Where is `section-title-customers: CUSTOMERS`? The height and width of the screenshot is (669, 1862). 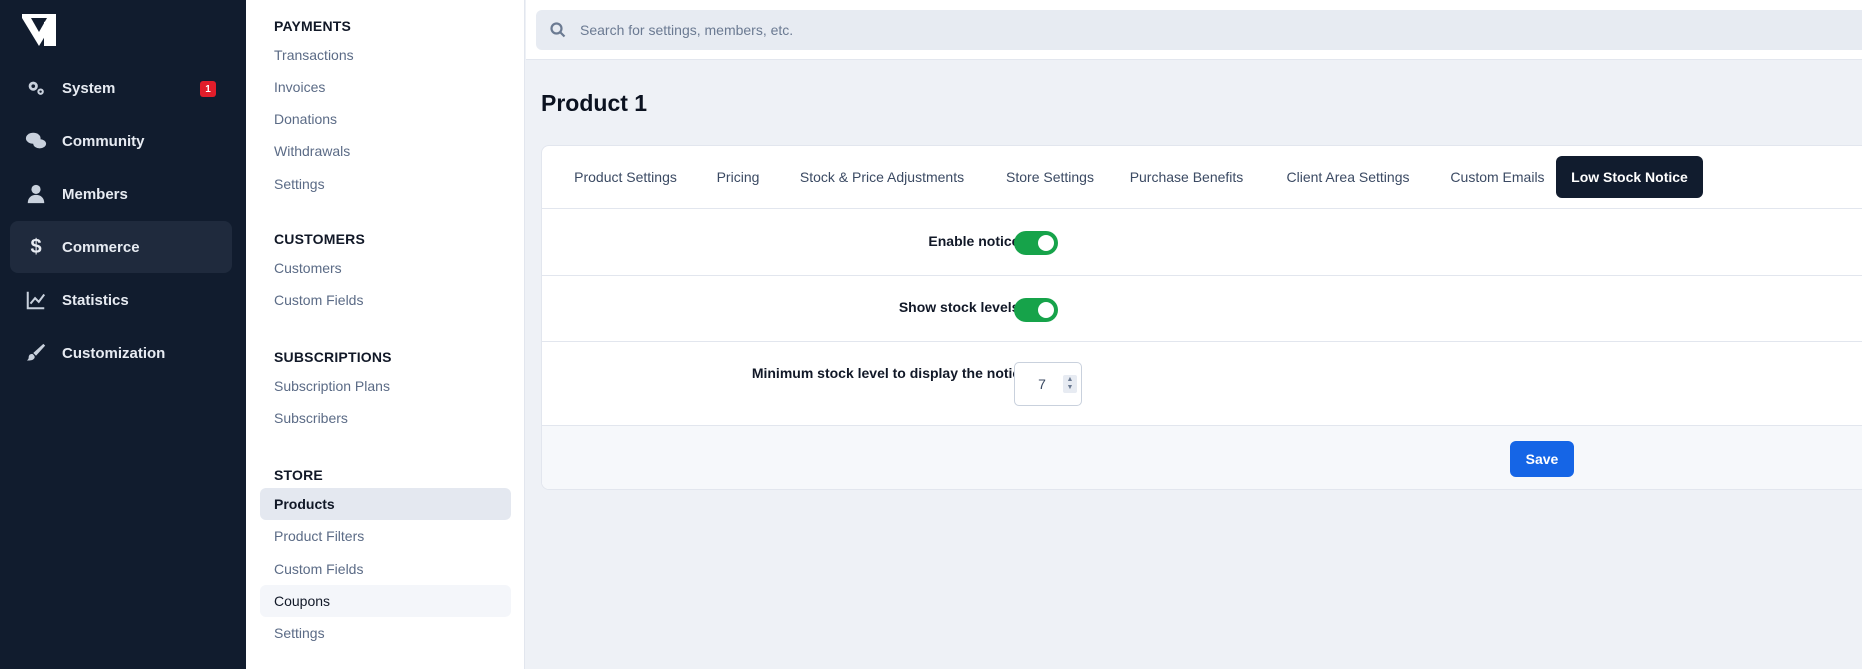 section-title-customers: CUSTOMERS is located at coordinates (319, 239).